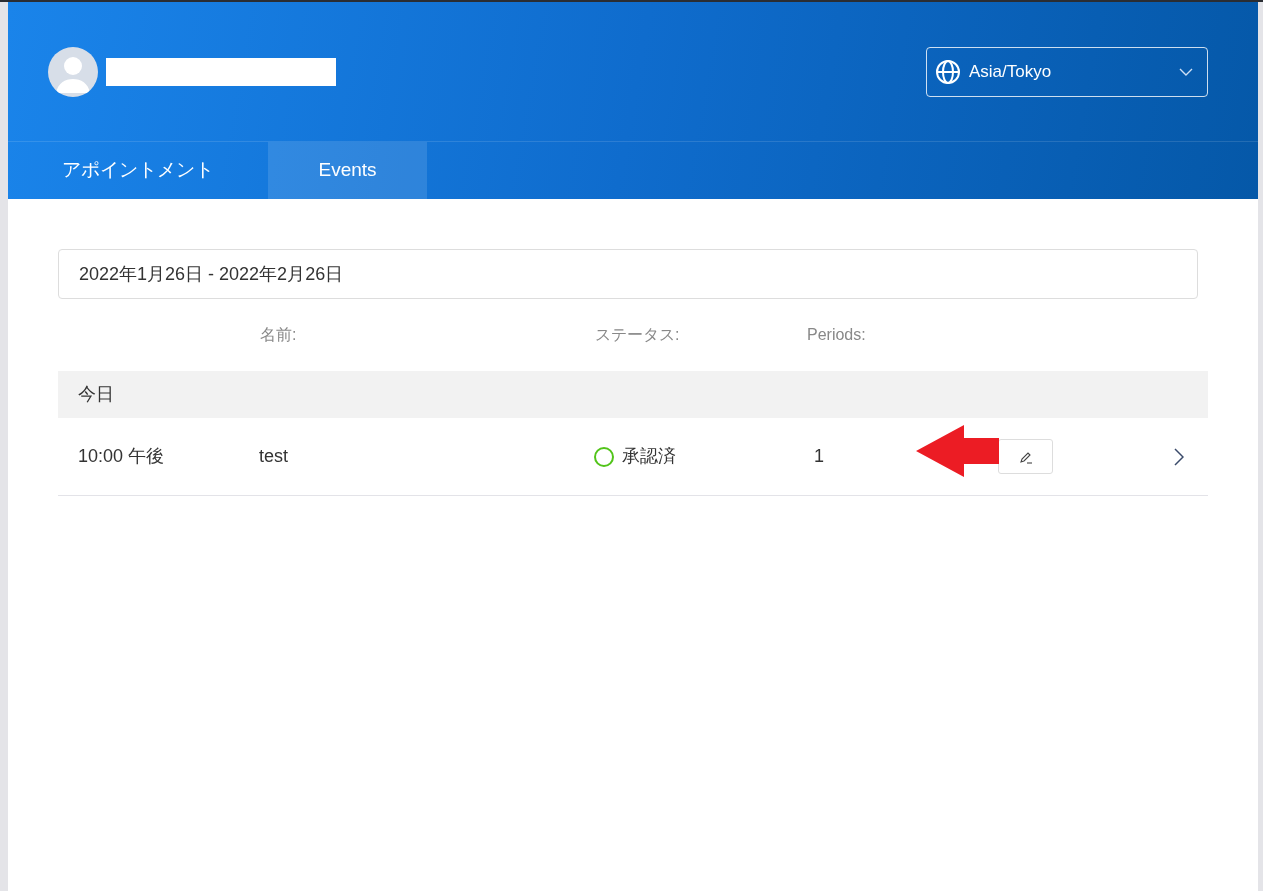 The height and width of the screenshot is (891, 1263). I want to click on avatar-icon, so click(73, 71).